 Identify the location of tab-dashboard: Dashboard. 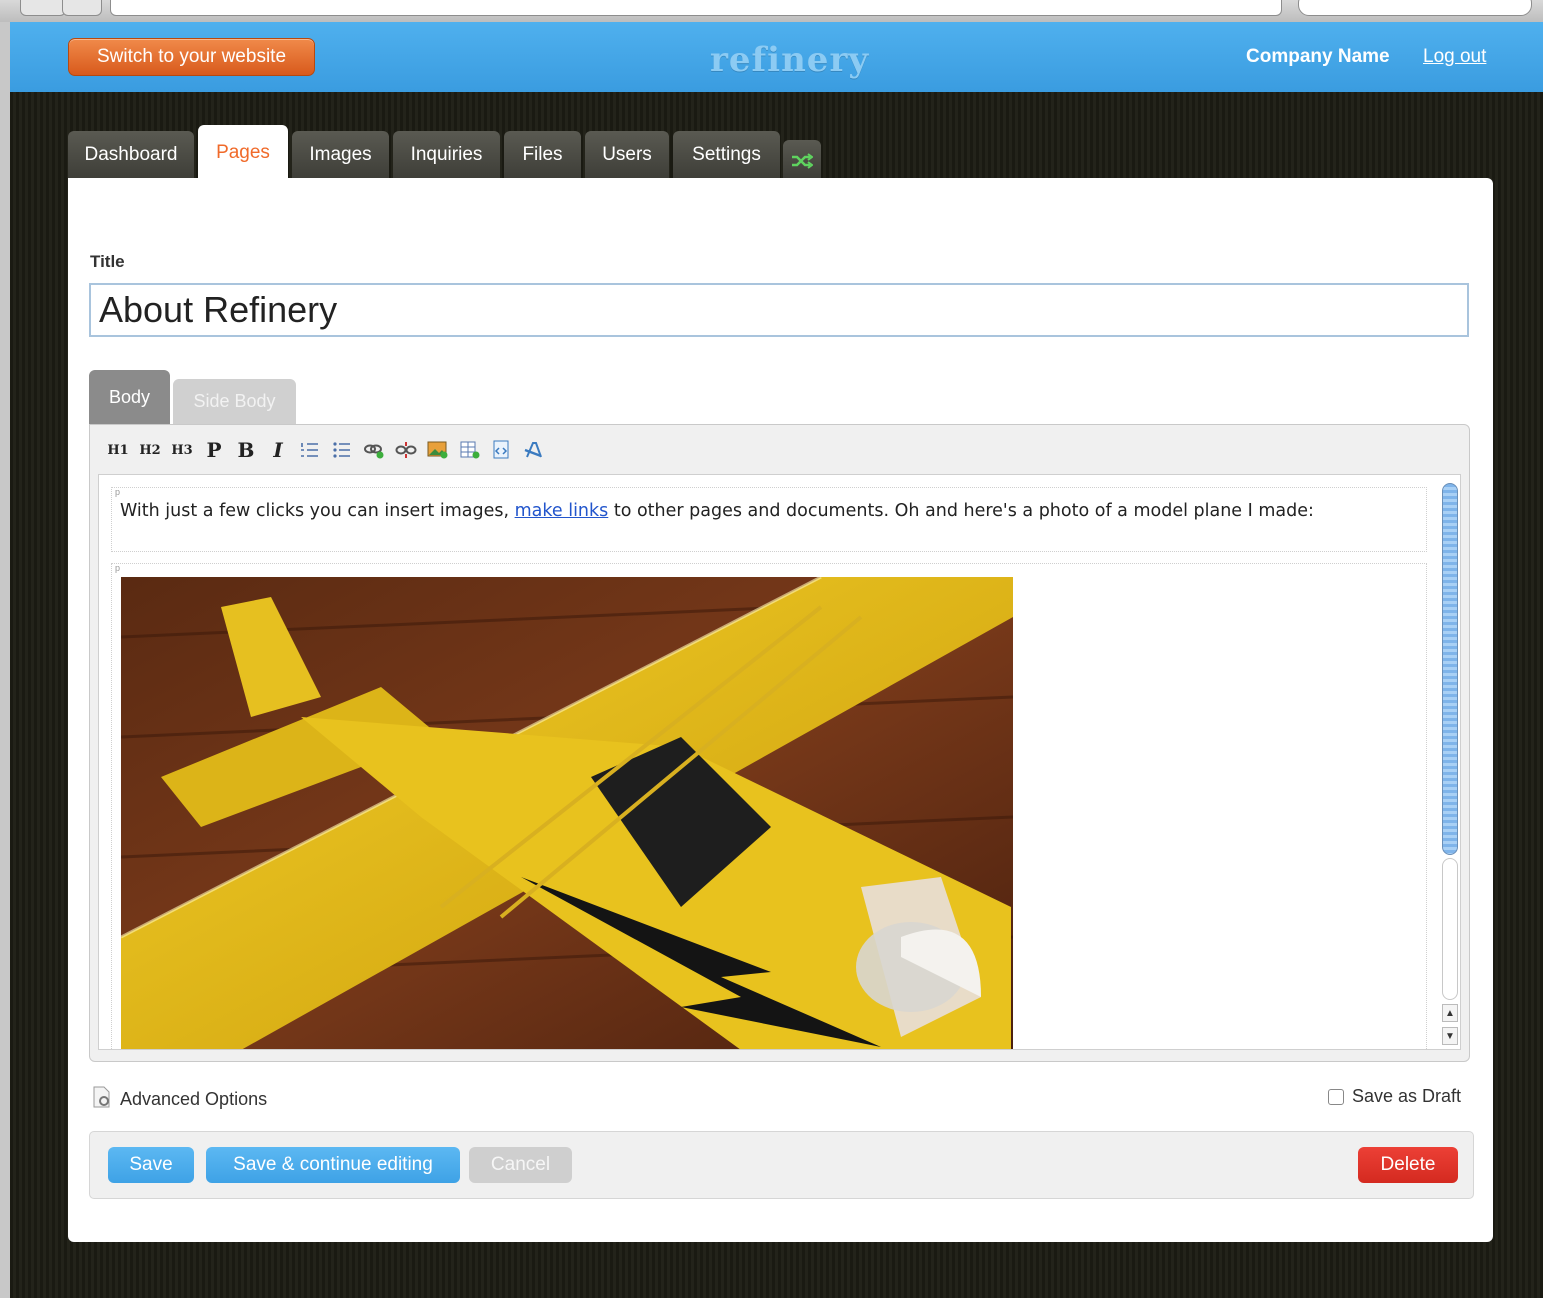
(131, 154).